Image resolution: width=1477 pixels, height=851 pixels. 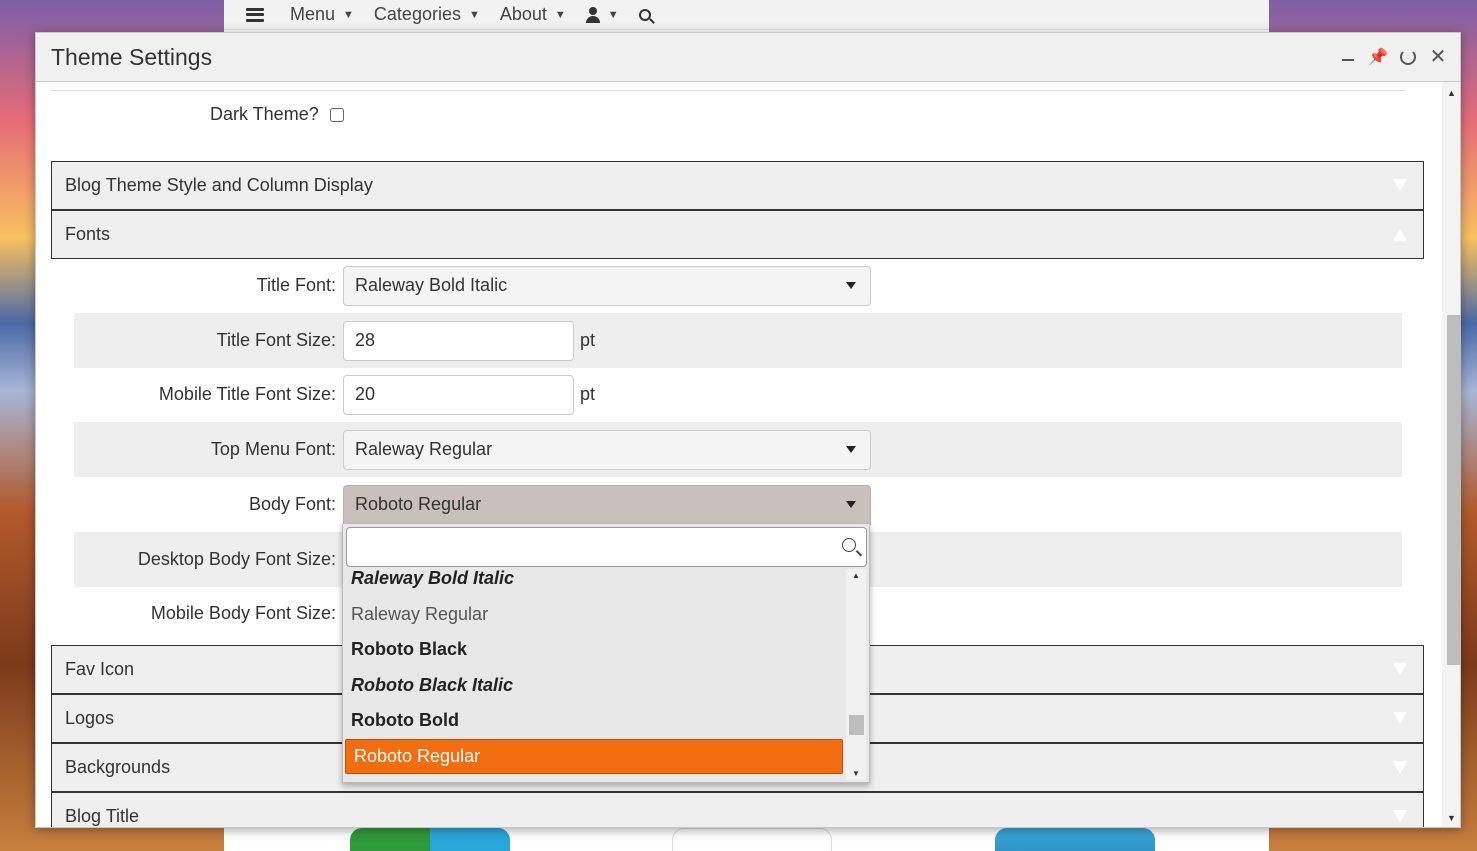 I want to click on top-menu-font-row: Top Menu Font: Raleway Regular, so click(x=738, y=449).